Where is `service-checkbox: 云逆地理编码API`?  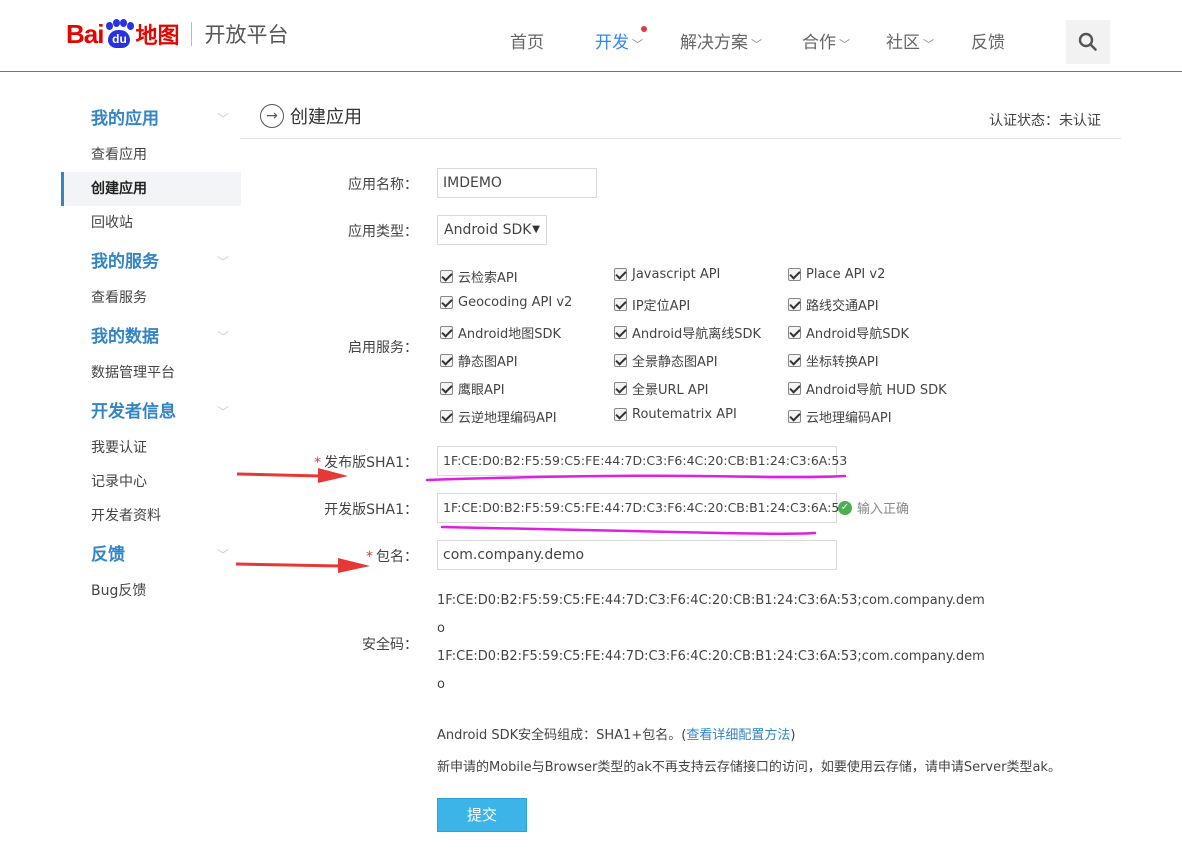 service-checkbox: 云逆地理编码API is located at coordinates (498, 416).